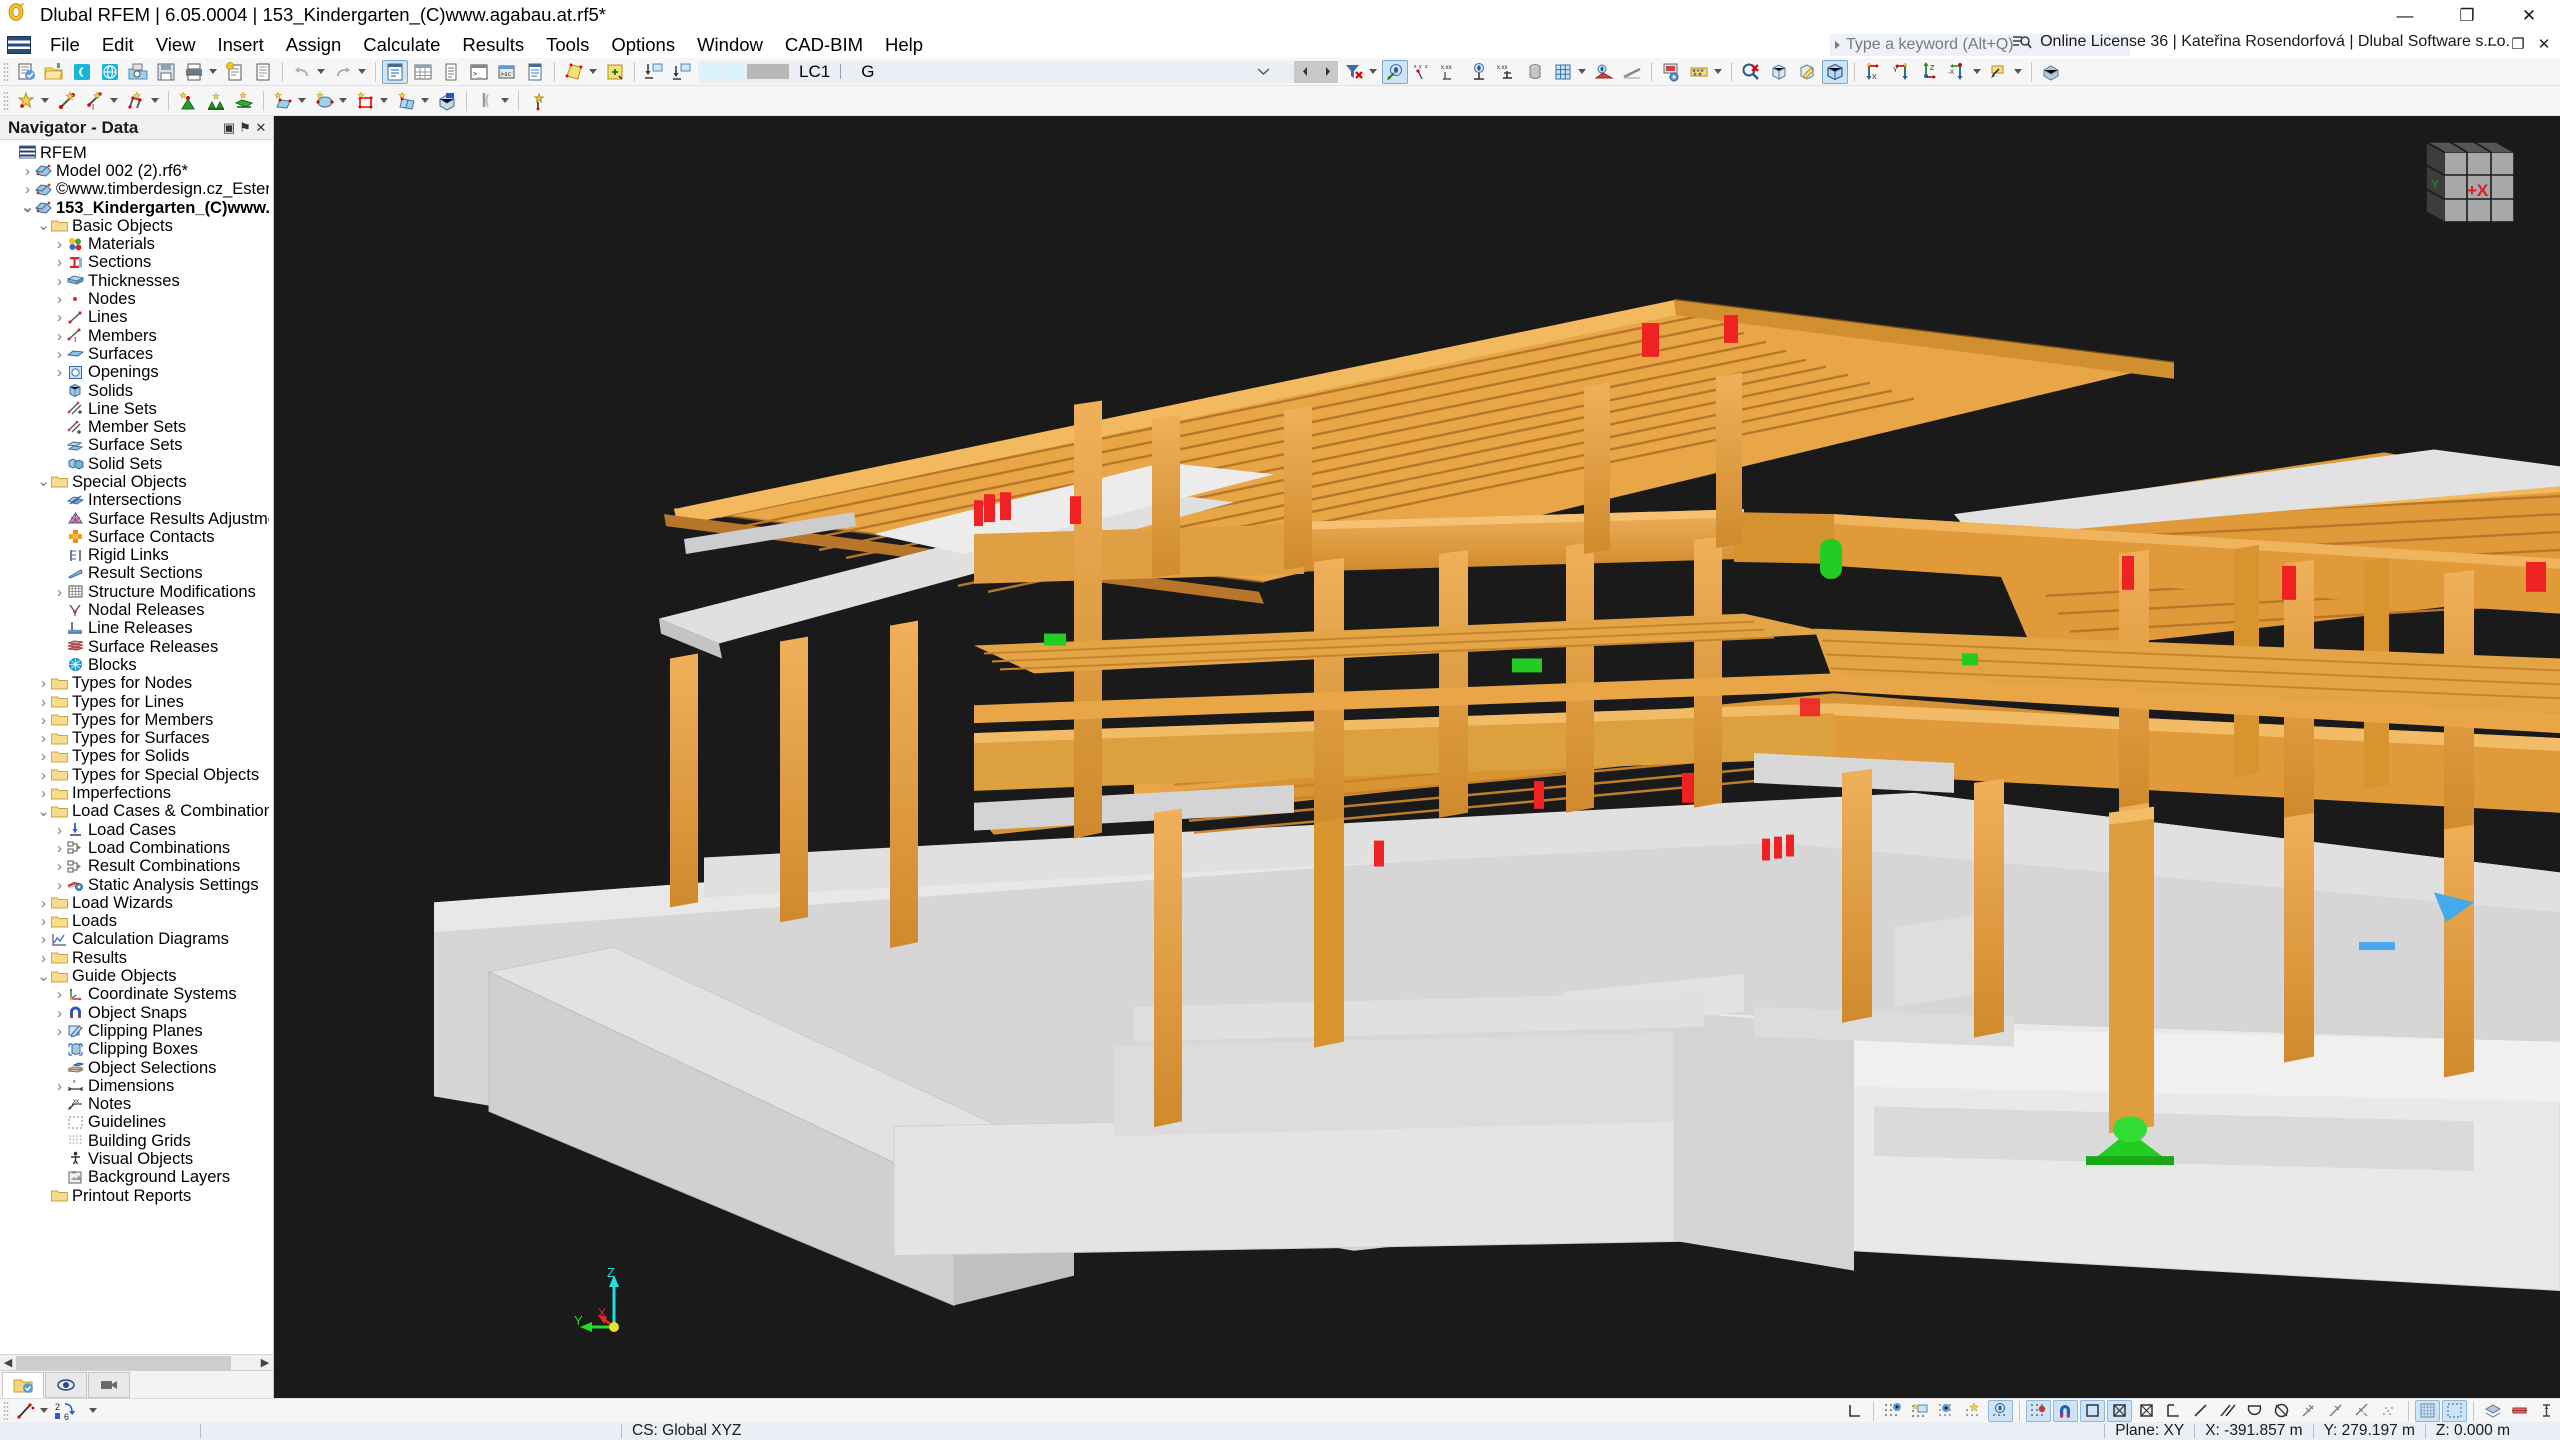  Describe the element at coordinates (2335, 1411) in the screenshot. I see `perp2-snap-icon` at that location.